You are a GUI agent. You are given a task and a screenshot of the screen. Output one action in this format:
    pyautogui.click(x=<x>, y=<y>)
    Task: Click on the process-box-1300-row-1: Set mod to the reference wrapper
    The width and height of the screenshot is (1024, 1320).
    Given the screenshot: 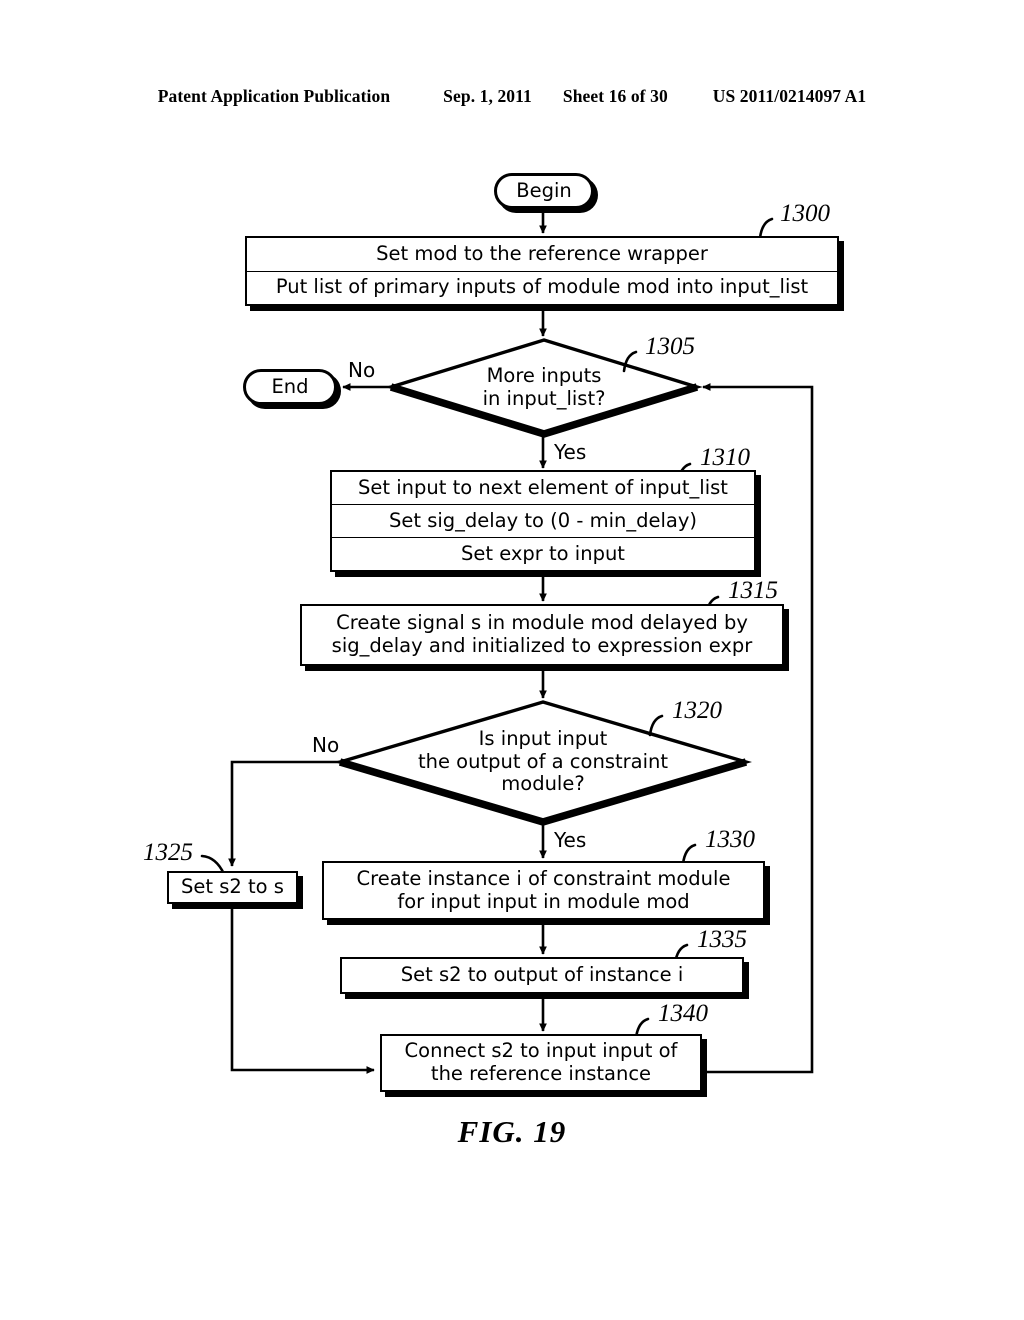 What is the action you would take?
    pyautogui.click(x=542, y=253)
    